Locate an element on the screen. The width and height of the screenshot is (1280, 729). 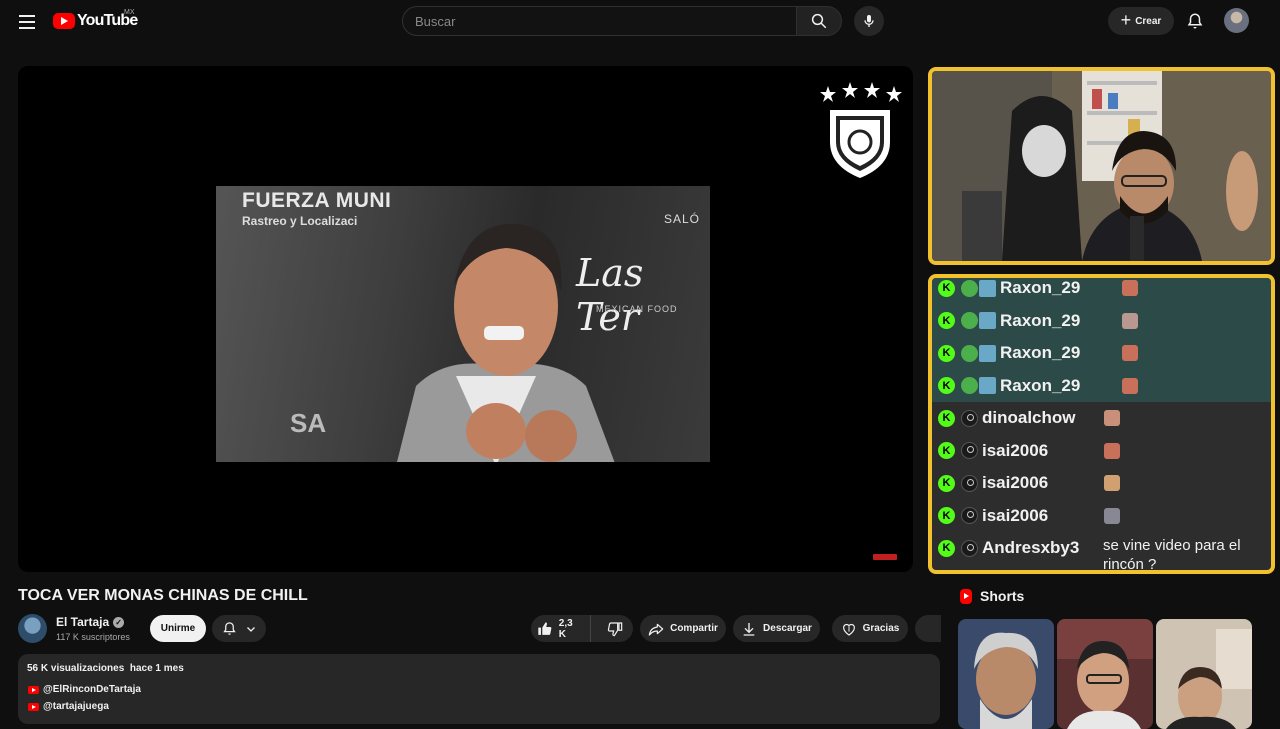
shorts-header: Shorts is located at coordinates (992, 596).